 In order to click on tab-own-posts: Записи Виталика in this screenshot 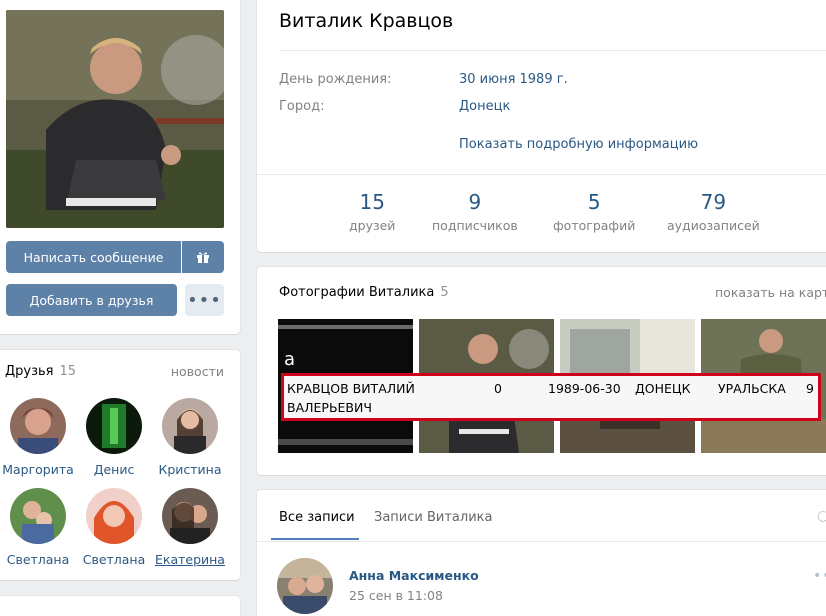, I will do `click(433, 517)`.